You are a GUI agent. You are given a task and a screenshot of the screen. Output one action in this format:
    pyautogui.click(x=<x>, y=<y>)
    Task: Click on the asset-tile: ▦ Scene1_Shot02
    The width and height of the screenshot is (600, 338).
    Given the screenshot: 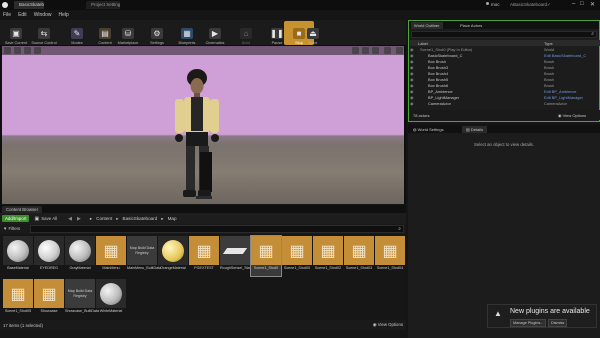 What is the action you would take?
    pyautogui.click(x=328, y=256)
    